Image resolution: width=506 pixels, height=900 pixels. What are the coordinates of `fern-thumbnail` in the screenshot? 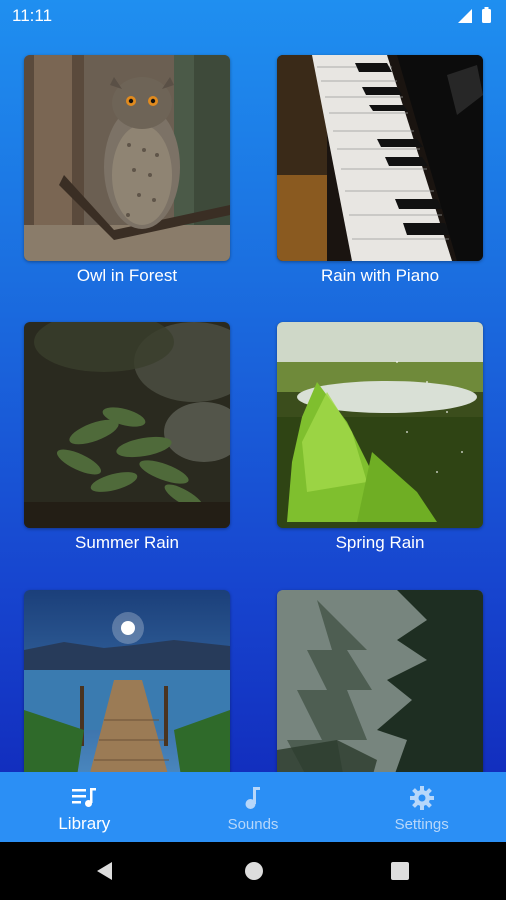 It's located at (127, 425).